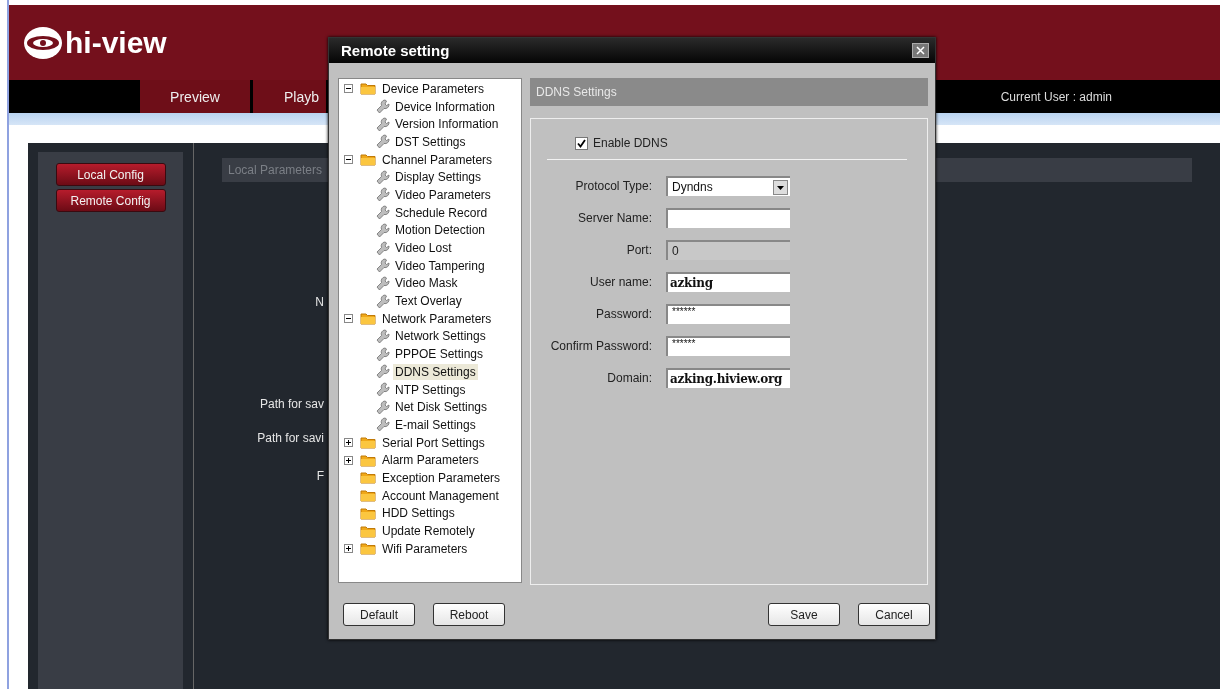 The image size is (1220, 689). Describe the element at coordinates (440, 230) in the screenshot. I see `tree-item: Motion Detection` at that location.